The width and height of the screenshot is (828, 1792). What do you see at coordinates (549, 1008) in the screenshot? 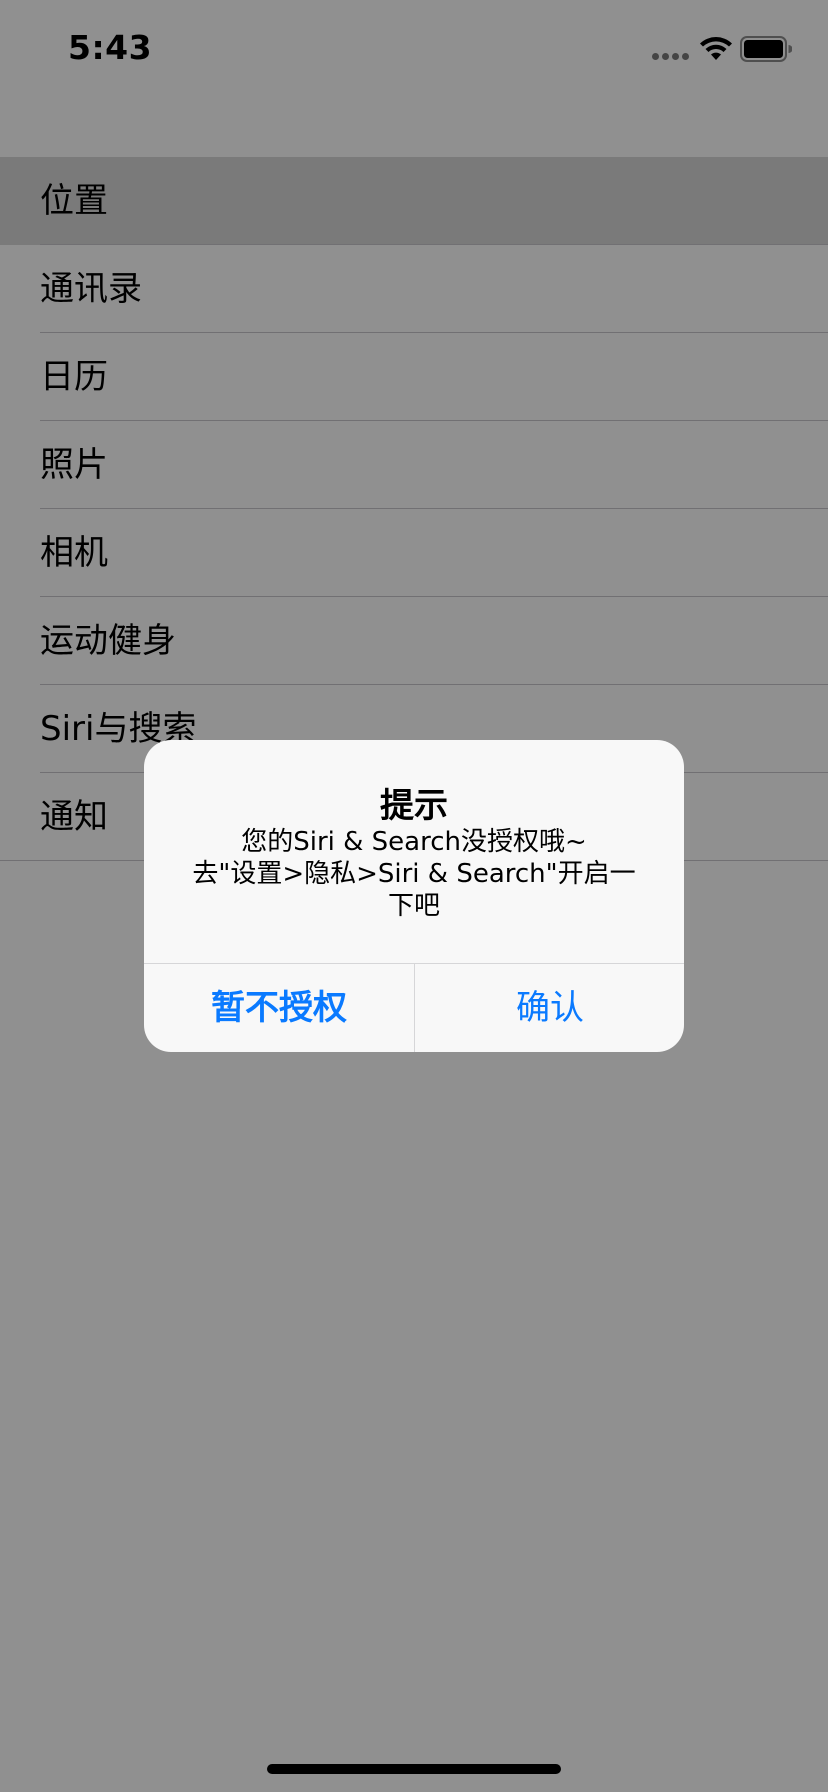
I see `confirm-button: 确认` at bounding box center [549, 1008].